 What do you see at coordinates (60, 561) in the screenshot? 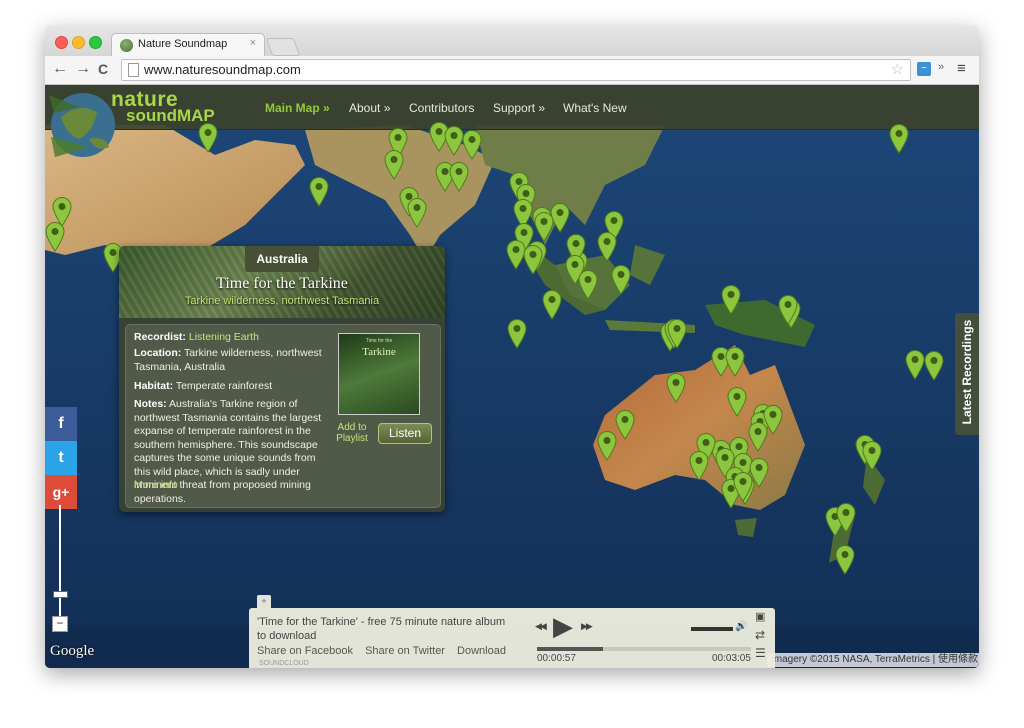
I see `zoom-slider-track` at bounding box center [60, 561].